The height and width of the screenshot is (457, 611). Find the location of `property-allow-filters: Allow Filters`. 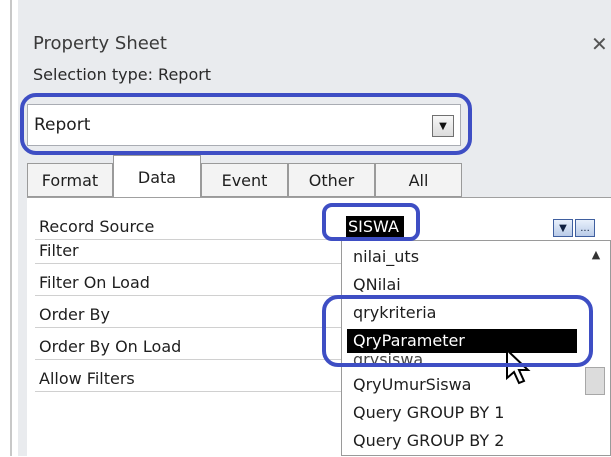

property-allow-filters: Allow Filters is located at coordinates (188, 380).